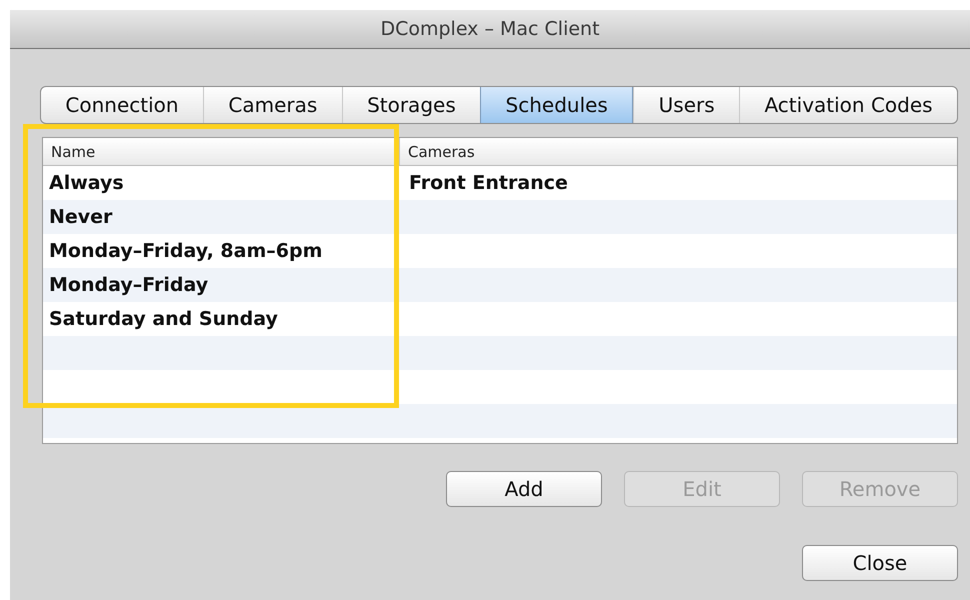  What do you see at coordinates (524, 489) in the screenshot?
I see `push-button: Add` at bounding box center [524, 489].